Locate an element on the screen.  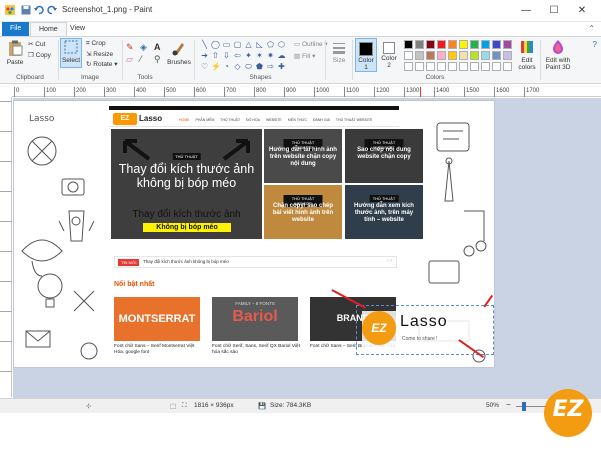
color-picker-icon: ⁄ is located at coordinates (141, 59).